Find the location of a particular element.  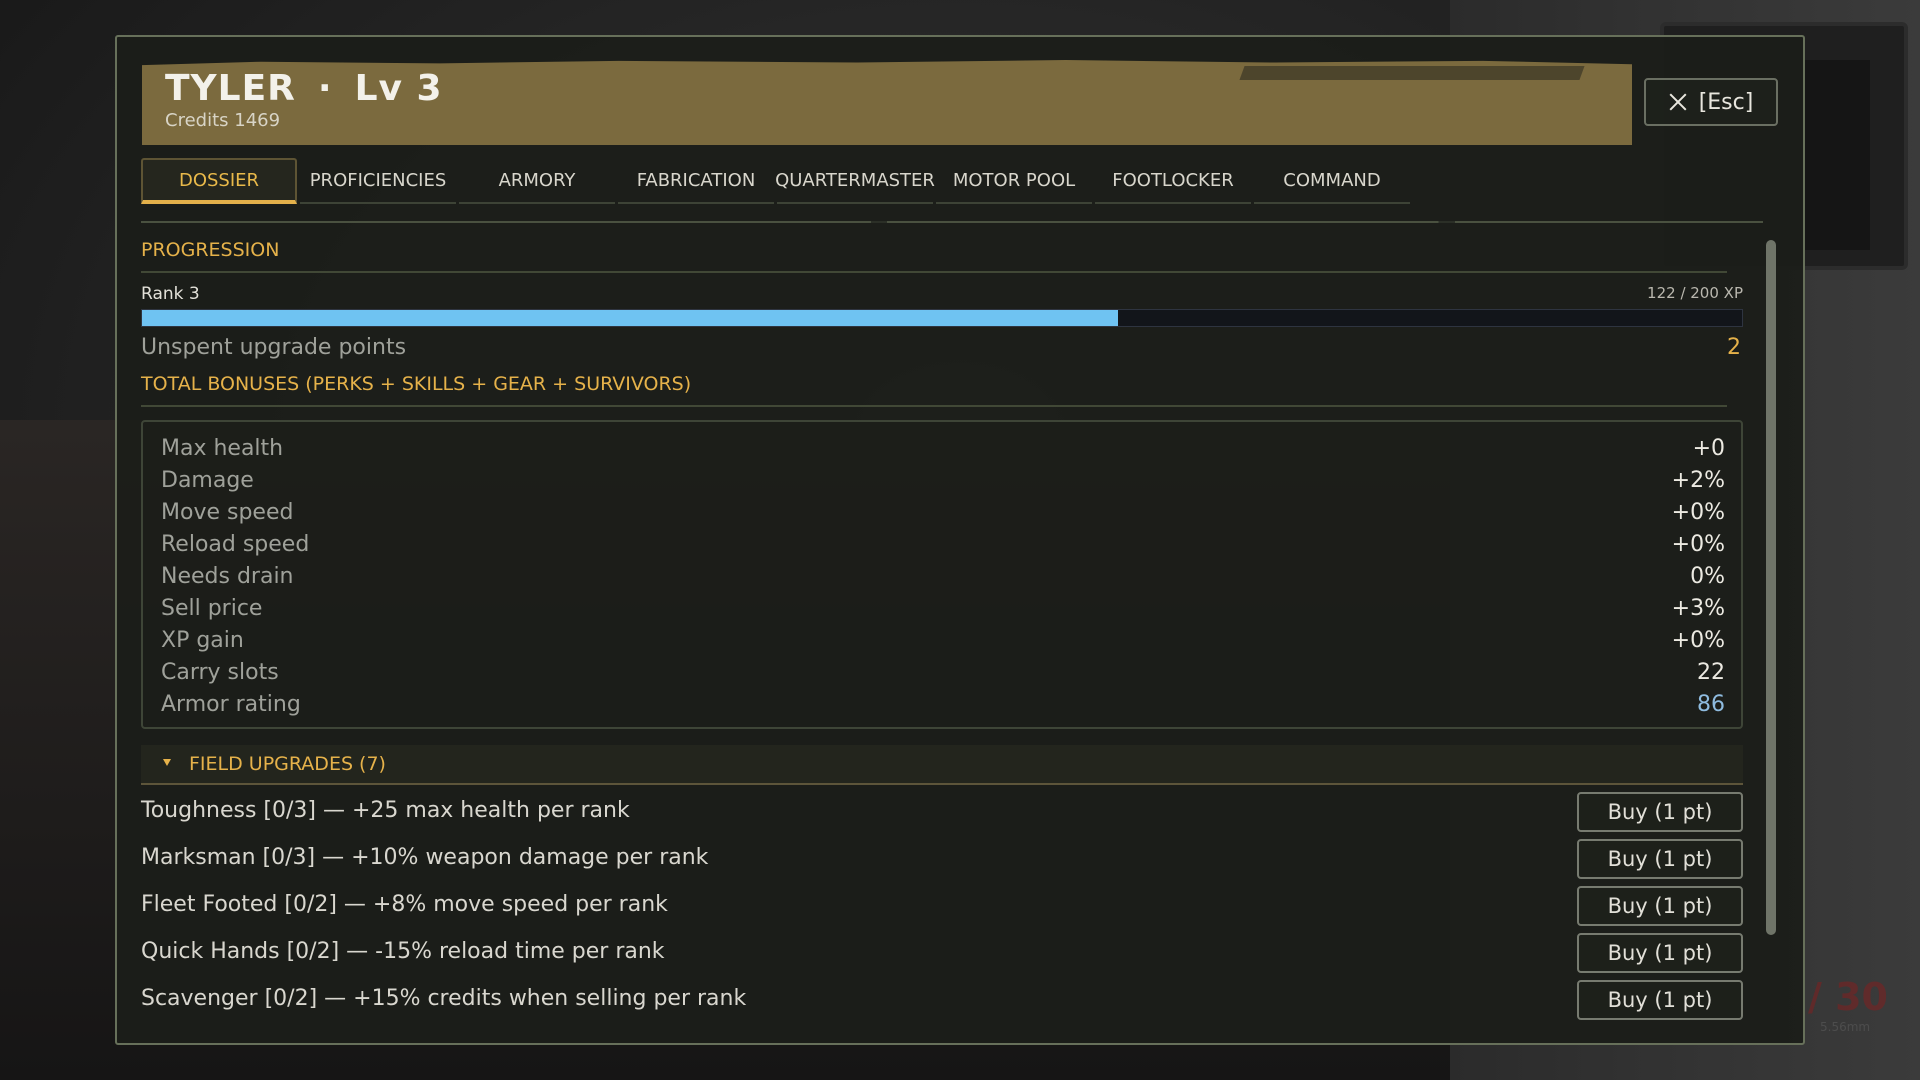

tab-dossier: DOSSIER is located at coordinates (219, 181).